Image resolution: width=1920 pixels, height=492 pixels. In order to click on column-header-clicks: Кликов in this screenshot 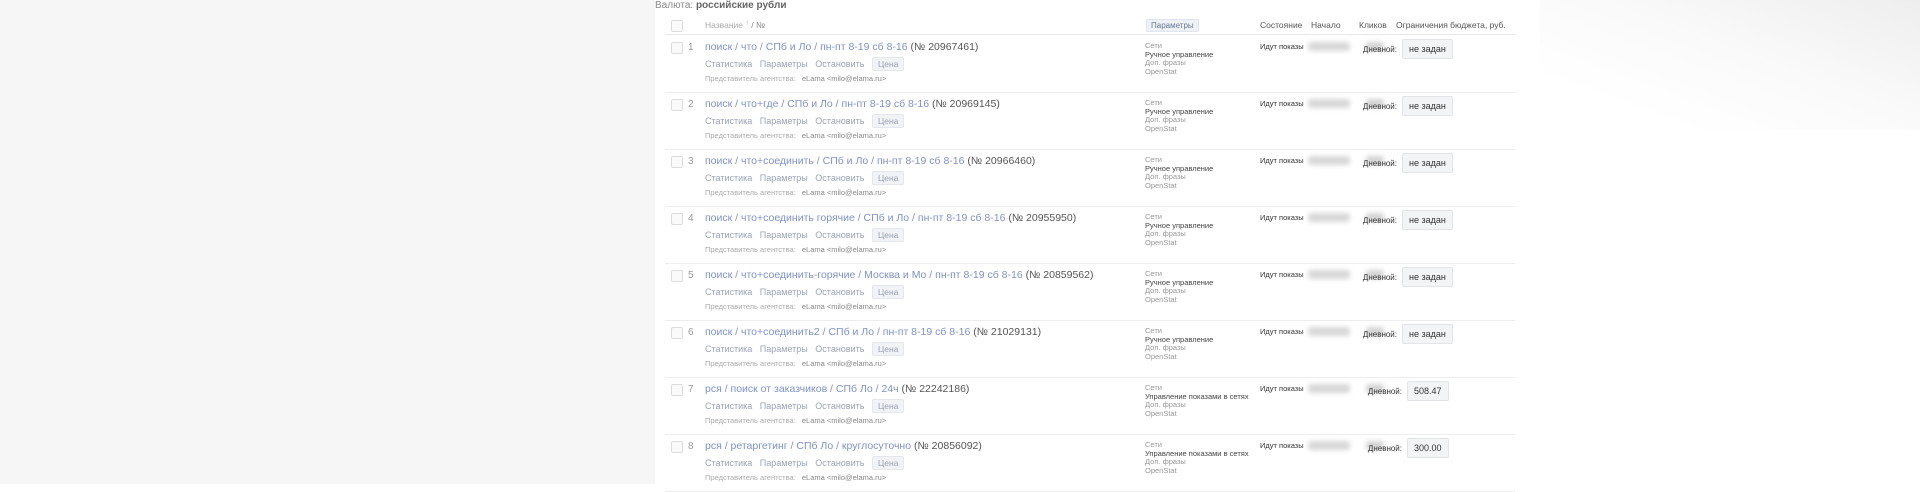, I will do `click(1373, 25)`.